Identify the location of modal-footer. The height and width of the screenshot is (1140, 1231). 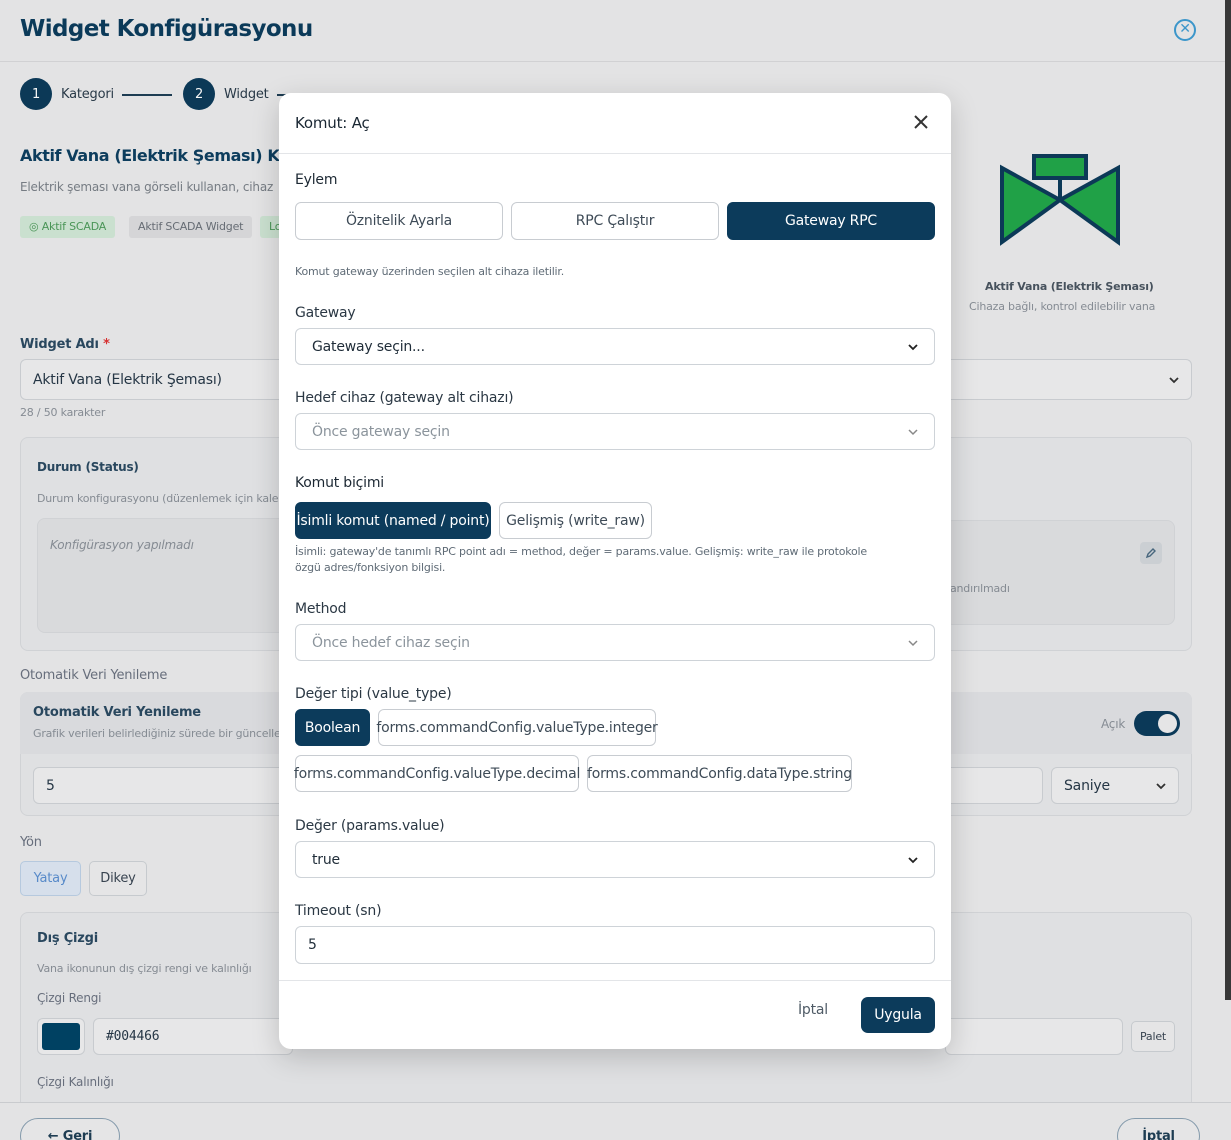
(615, 1014).